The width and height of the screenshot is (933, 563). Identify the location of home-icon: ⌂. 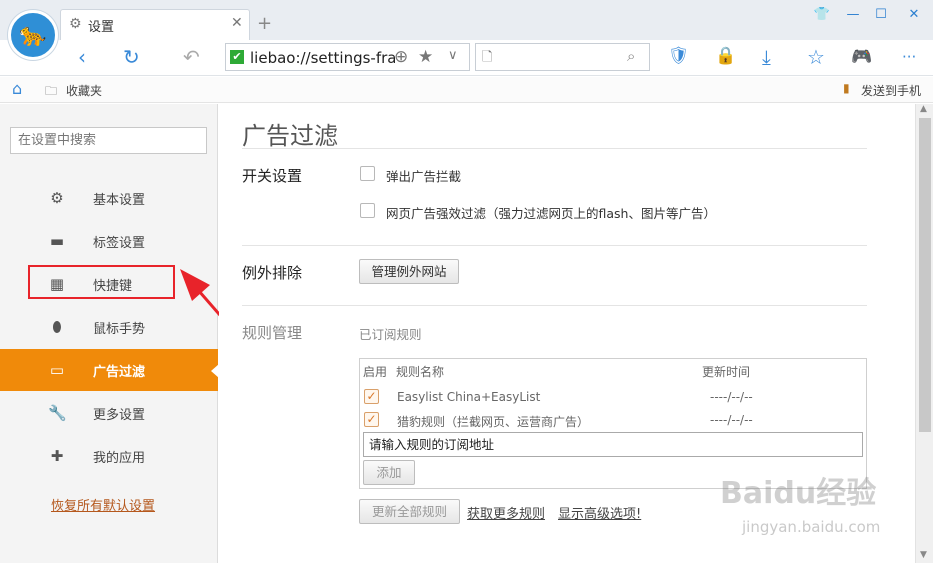
(17, 88).